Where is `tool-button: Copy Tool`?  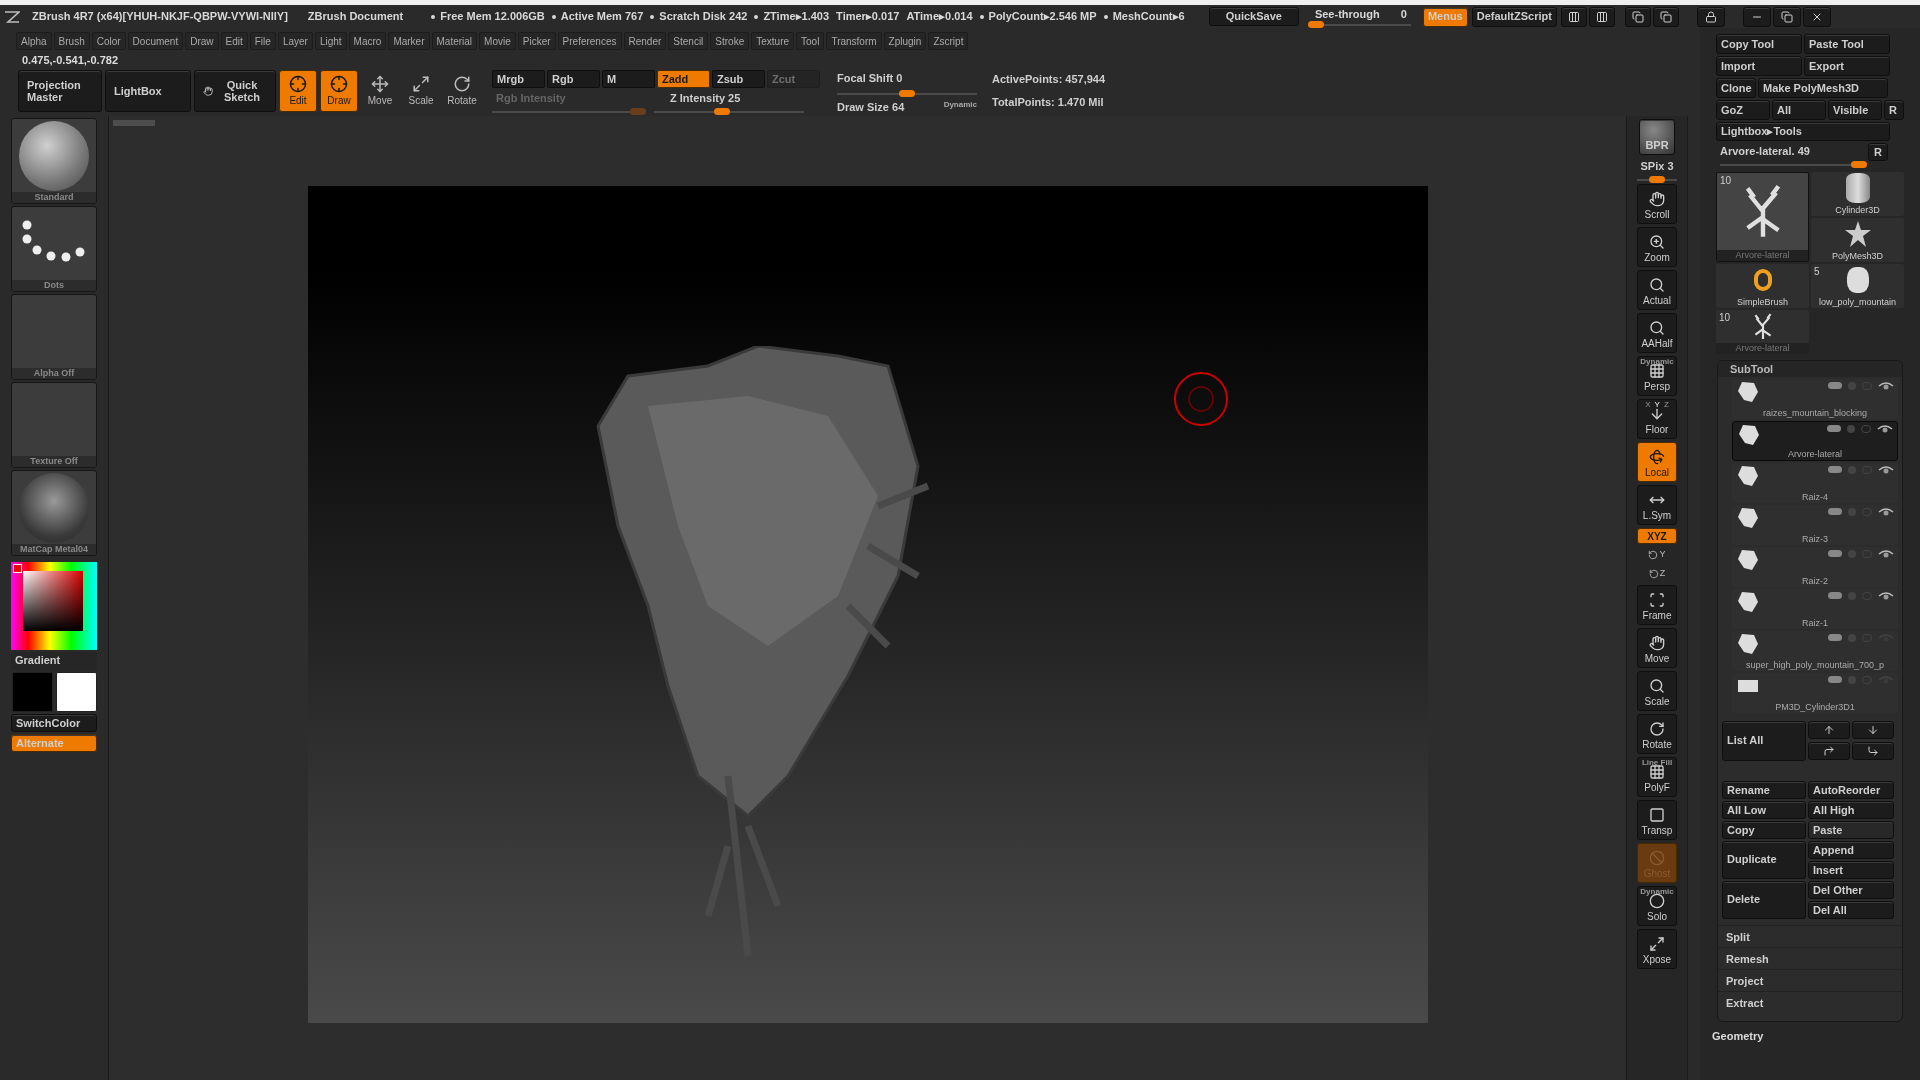 tool-button: Copy Tool is located at coordinates (1759, 44).